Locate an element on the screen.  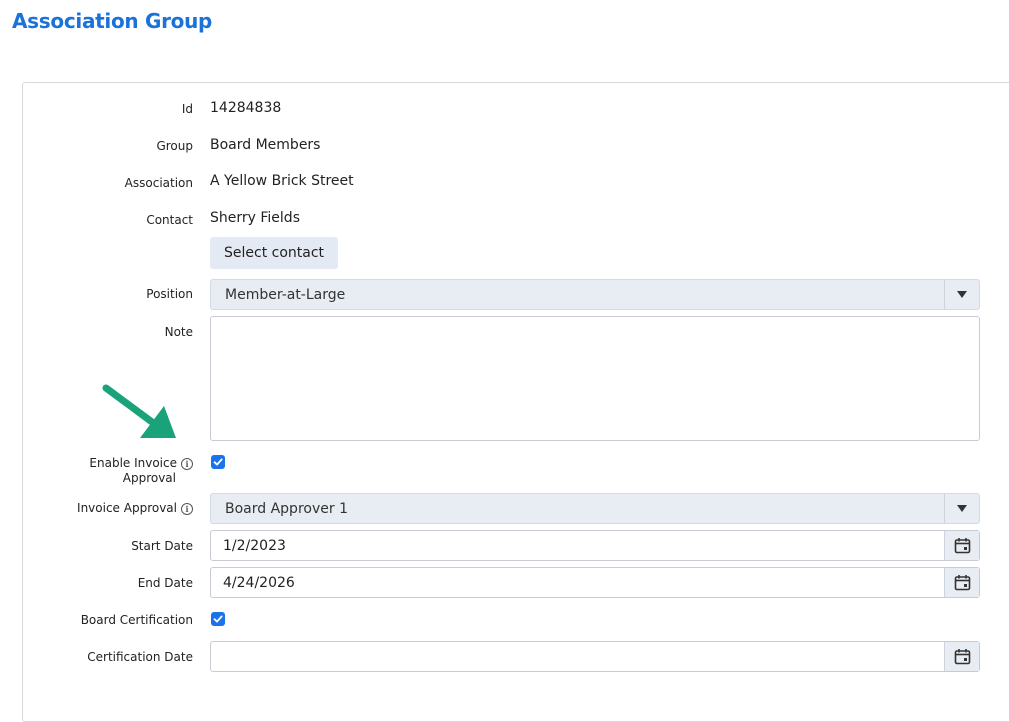
association-label: Association is located at coordinates (158, 183).